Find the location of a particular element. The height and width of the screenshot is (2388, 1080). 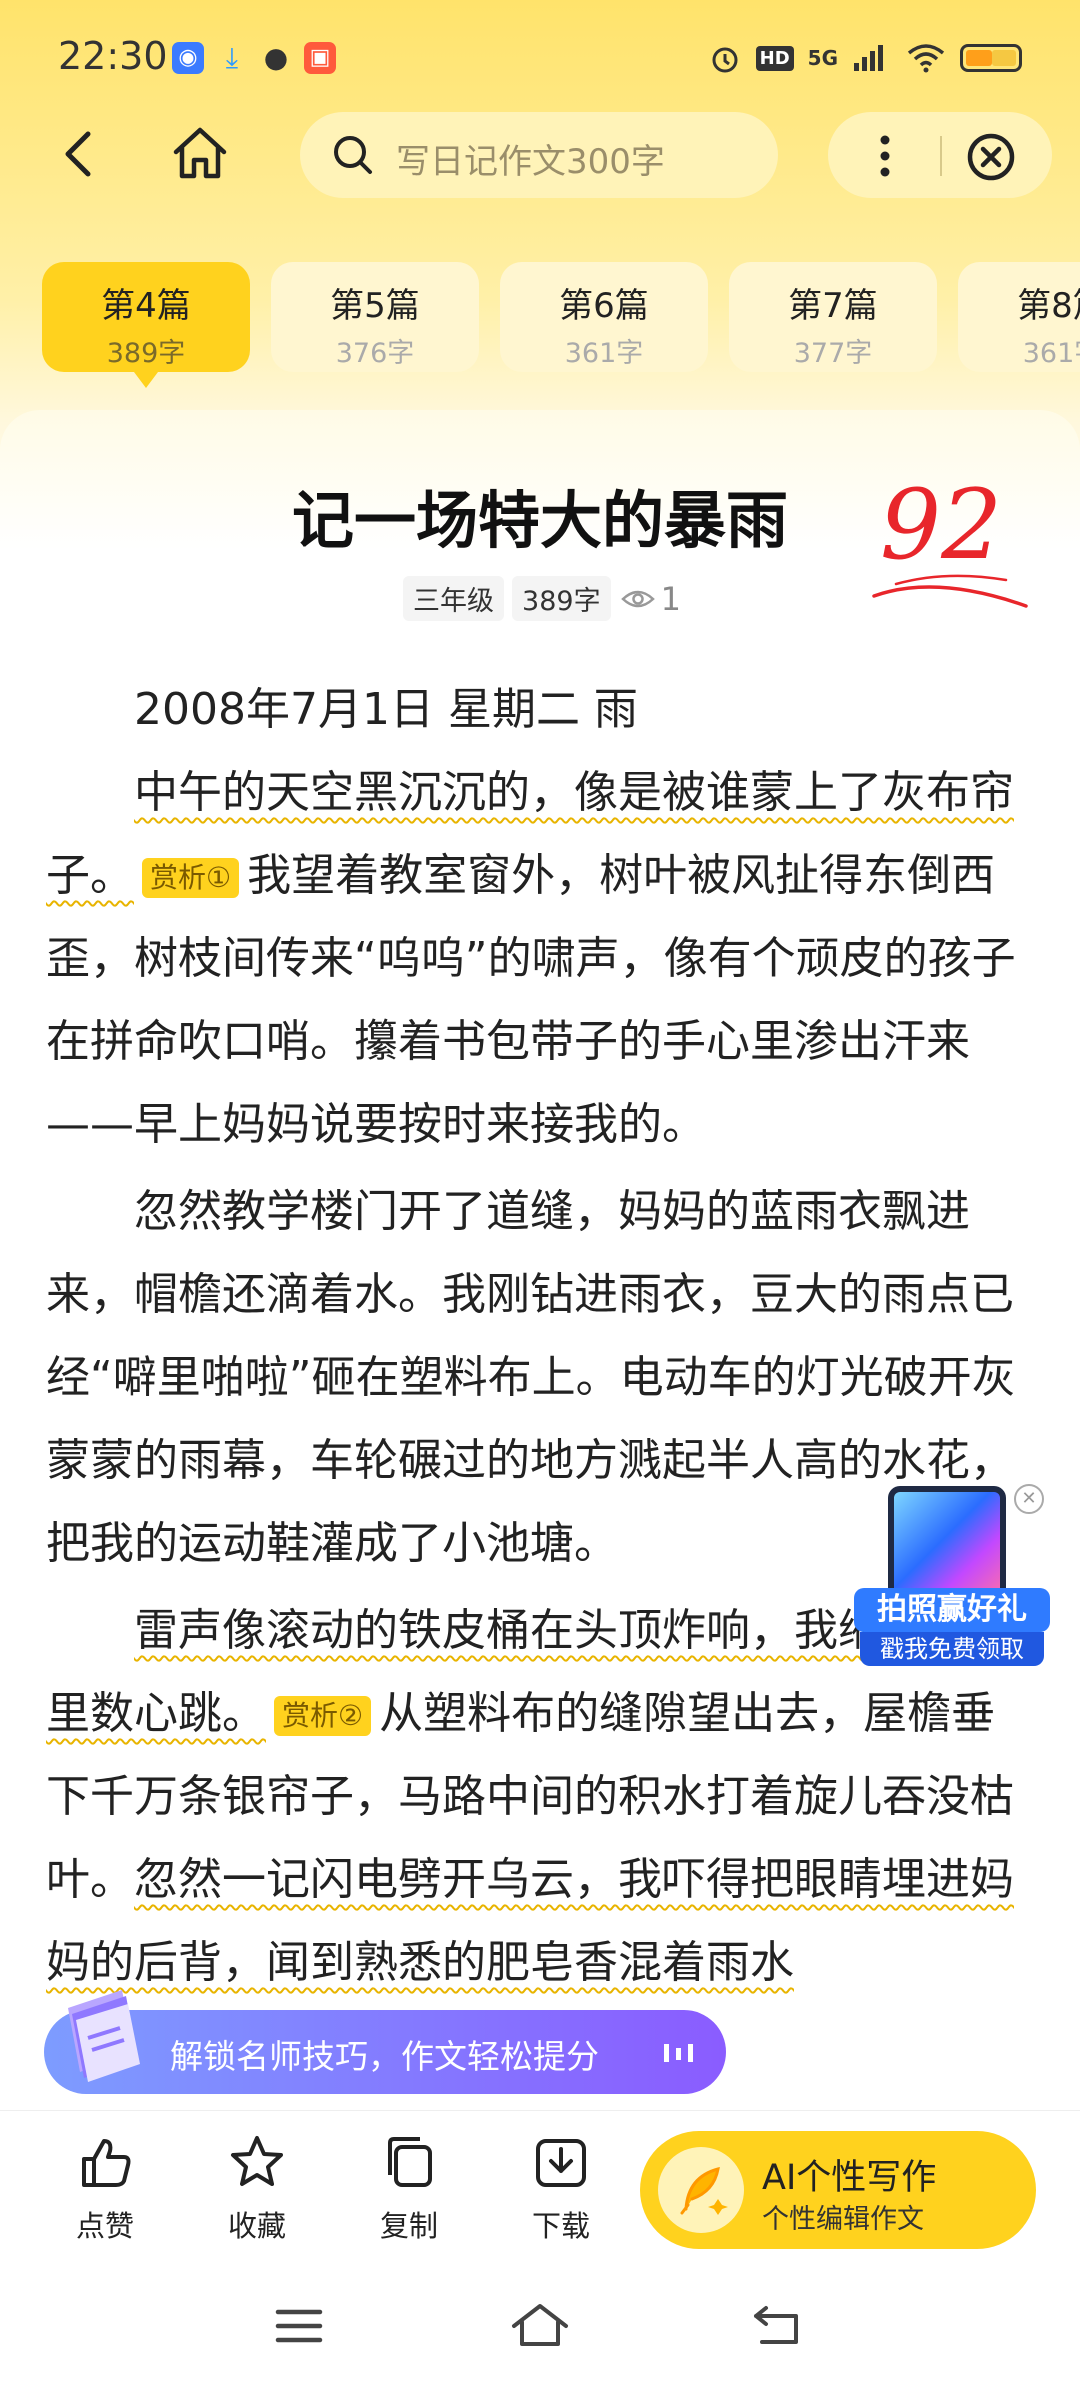

close-icon is located at coordinates (991, 157).